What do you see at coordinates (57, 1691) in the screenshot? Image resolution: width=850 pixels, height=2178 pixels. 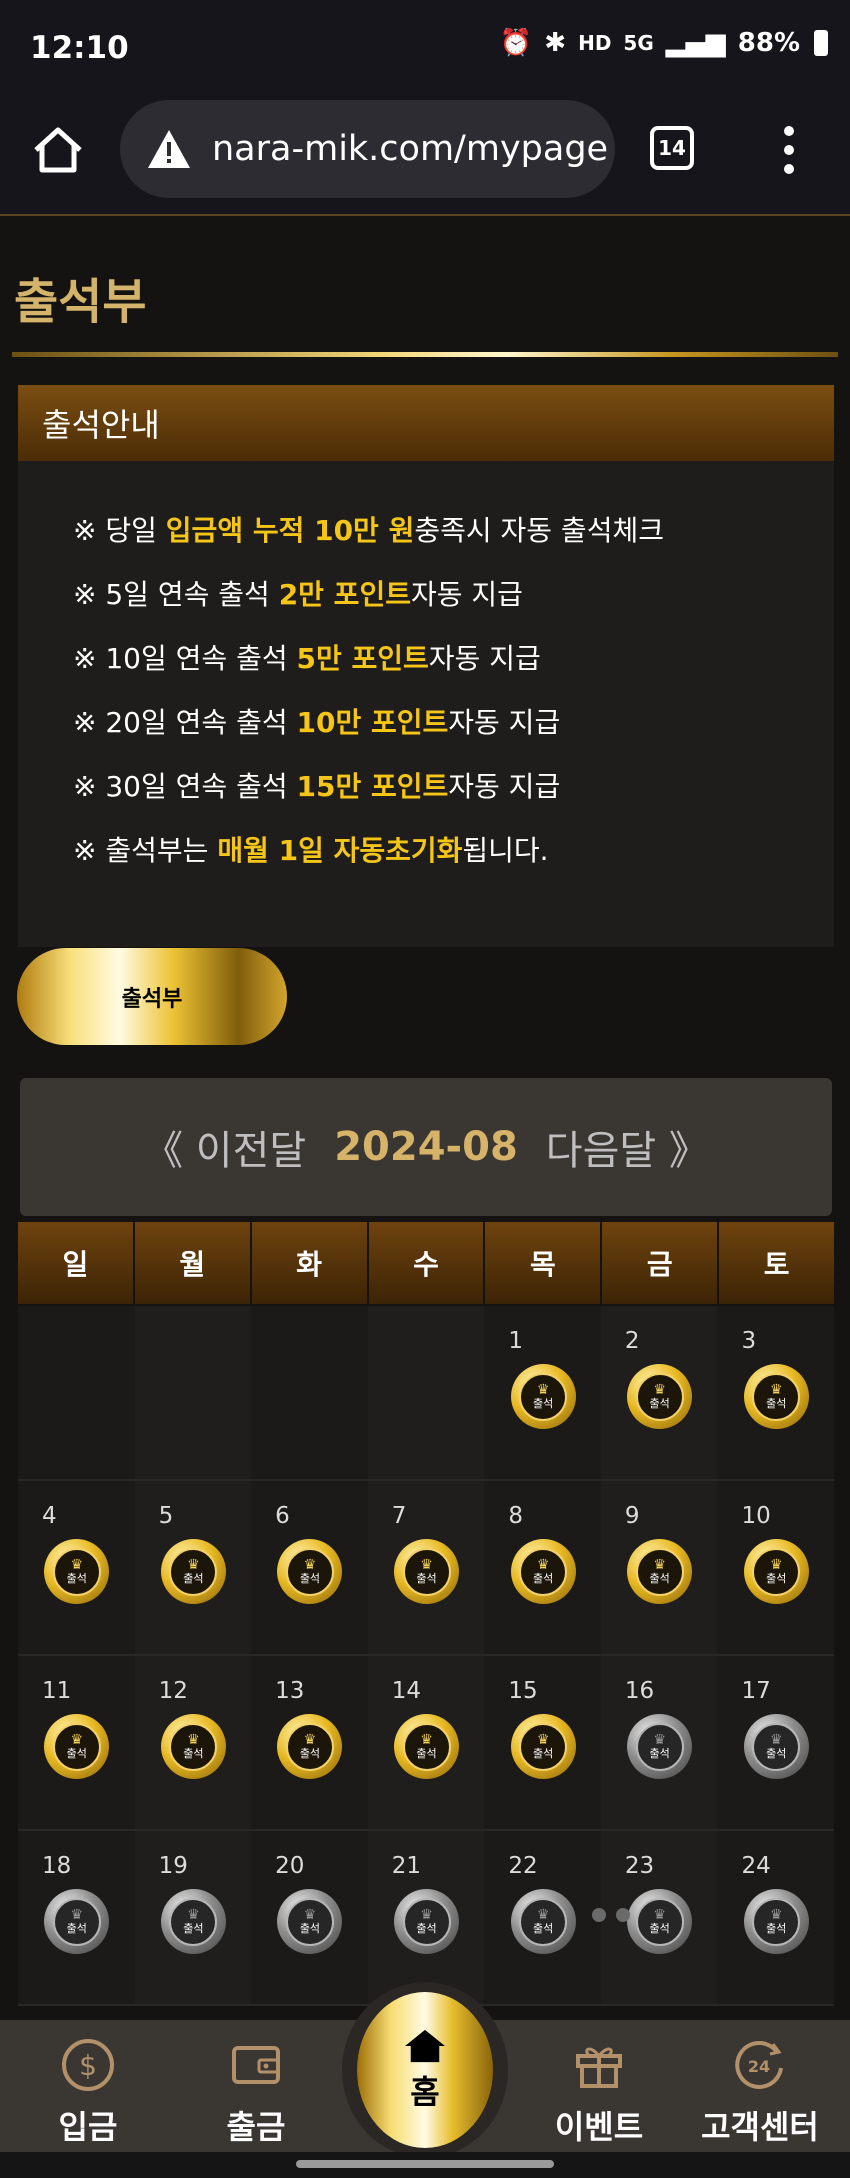 I see `day-number: 11` at bounding box center [57, 1691].